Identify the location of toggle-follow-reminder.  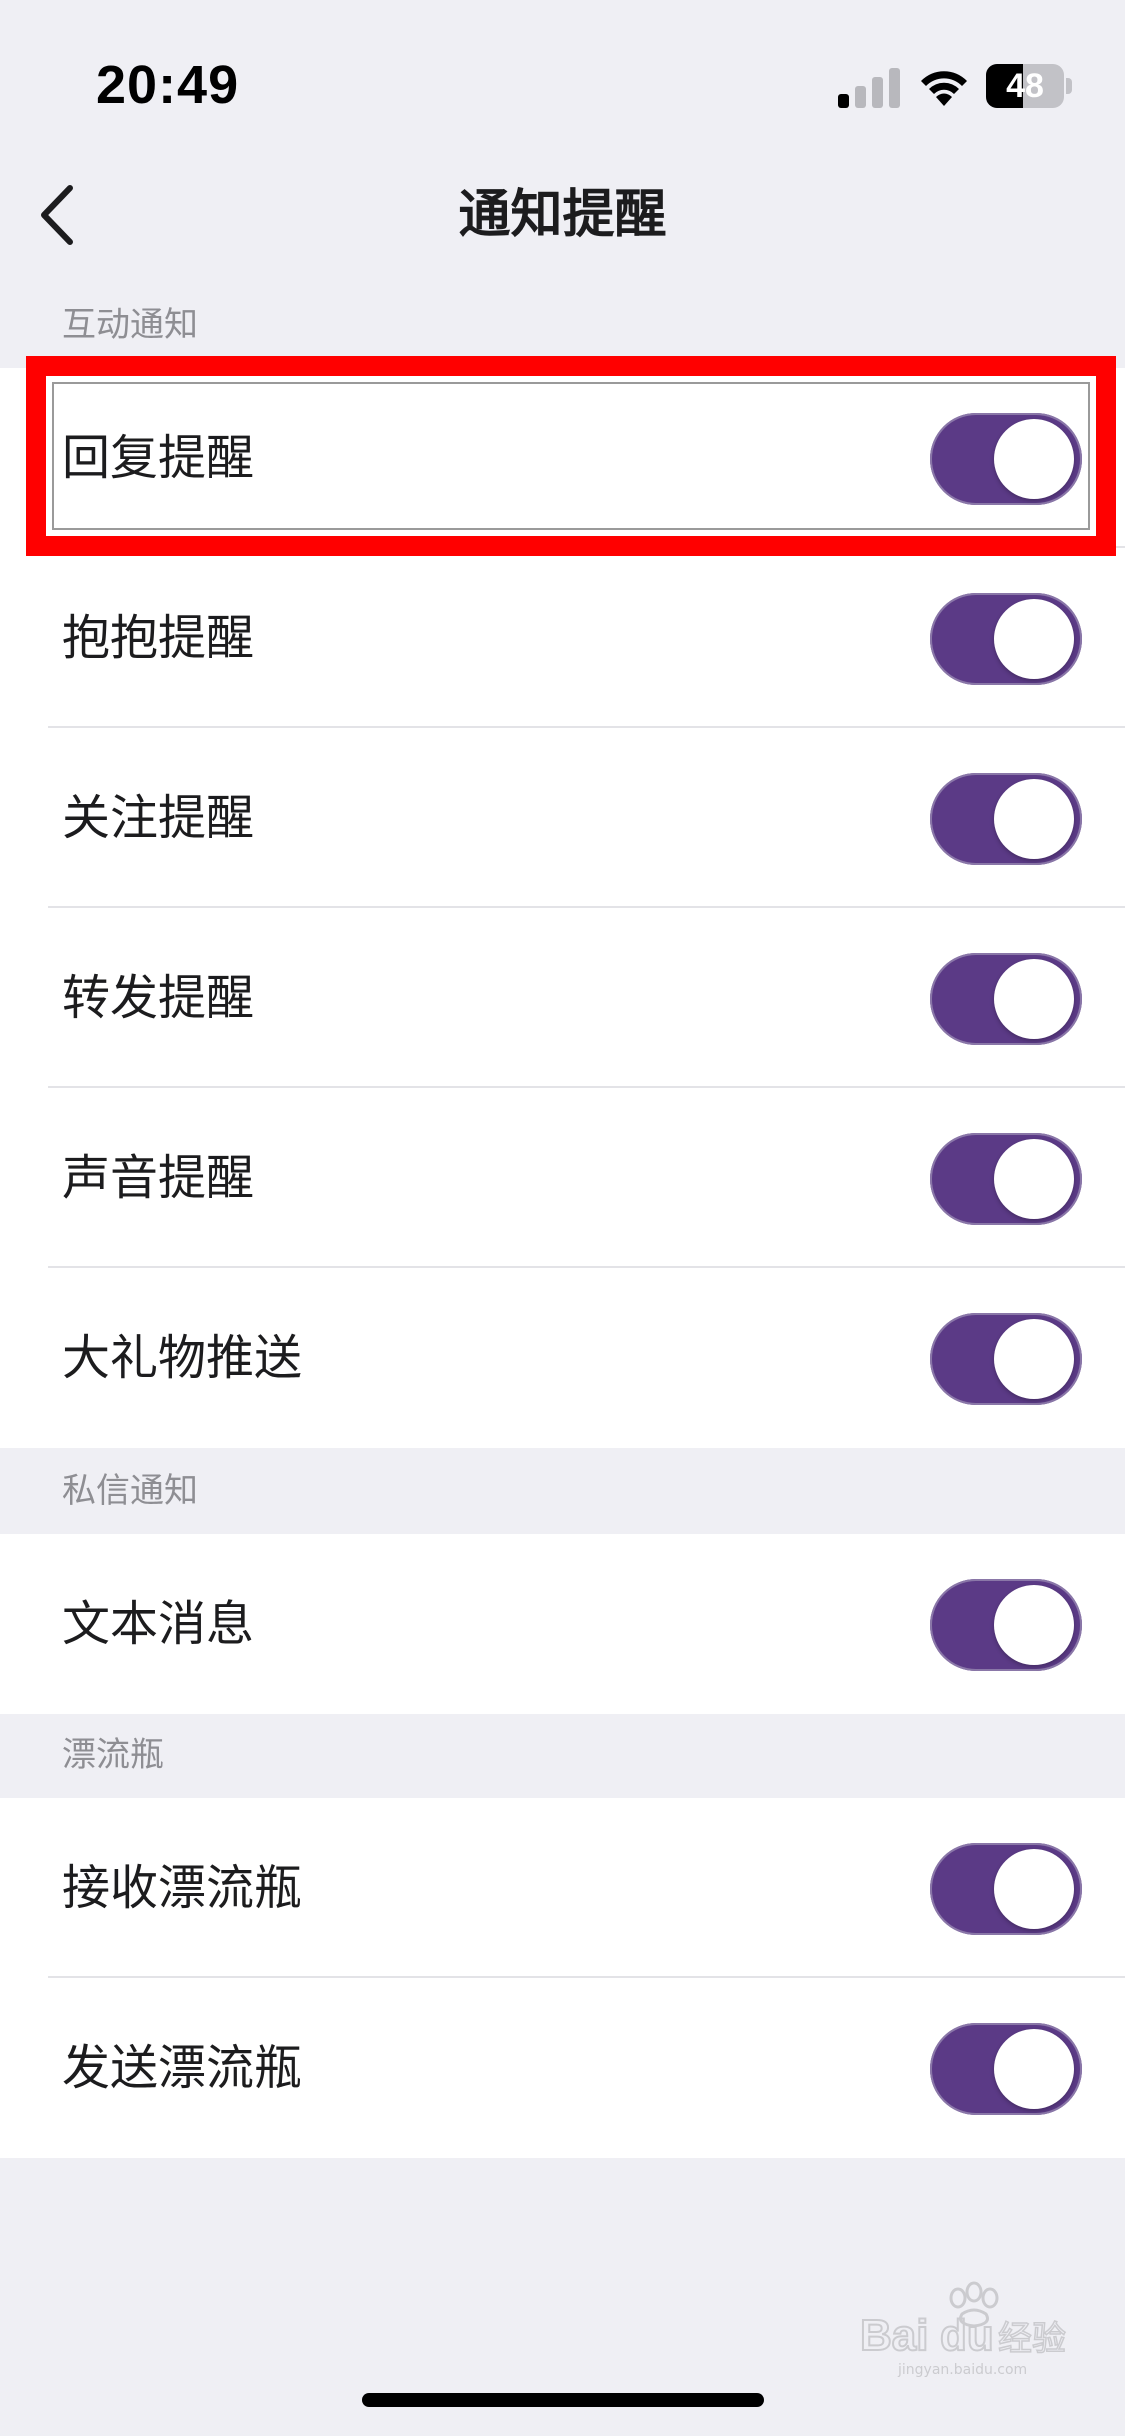
(1006, 819).